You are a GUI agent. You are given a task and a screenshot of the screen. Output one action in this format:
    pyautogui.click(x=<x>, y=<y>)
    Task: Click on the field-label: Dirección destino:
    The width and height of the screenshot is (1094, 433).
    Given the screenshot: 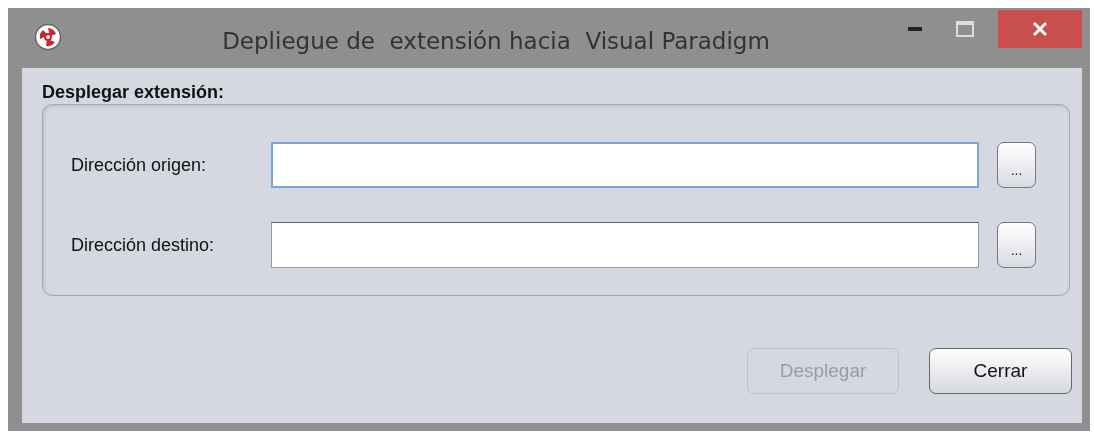 What is the action you would take?
    pyautogui.click(x=143, y=245)
    